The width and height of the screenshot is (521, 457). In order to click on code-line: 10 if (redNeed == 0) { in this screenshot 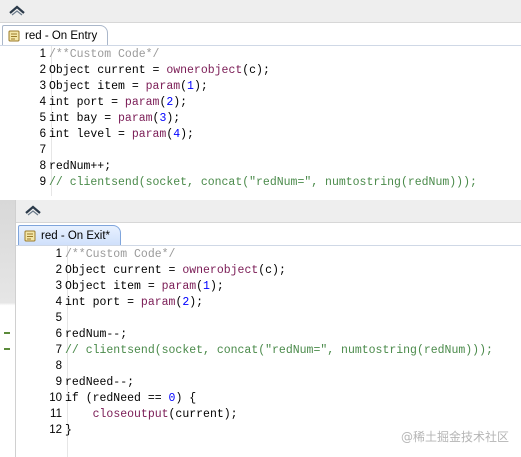, I will do `click(268, 398)`.